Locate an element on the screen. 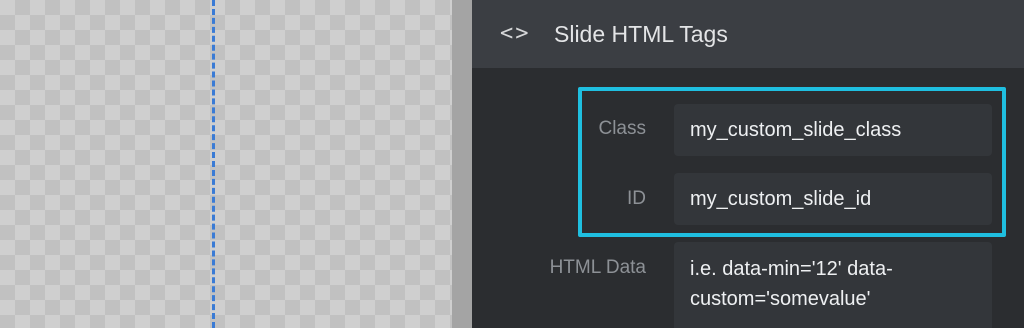 Image resolution: width=1024 pixels, height=328 pixels. html-data-label: HTML Data is located at coordinates (597, 267).